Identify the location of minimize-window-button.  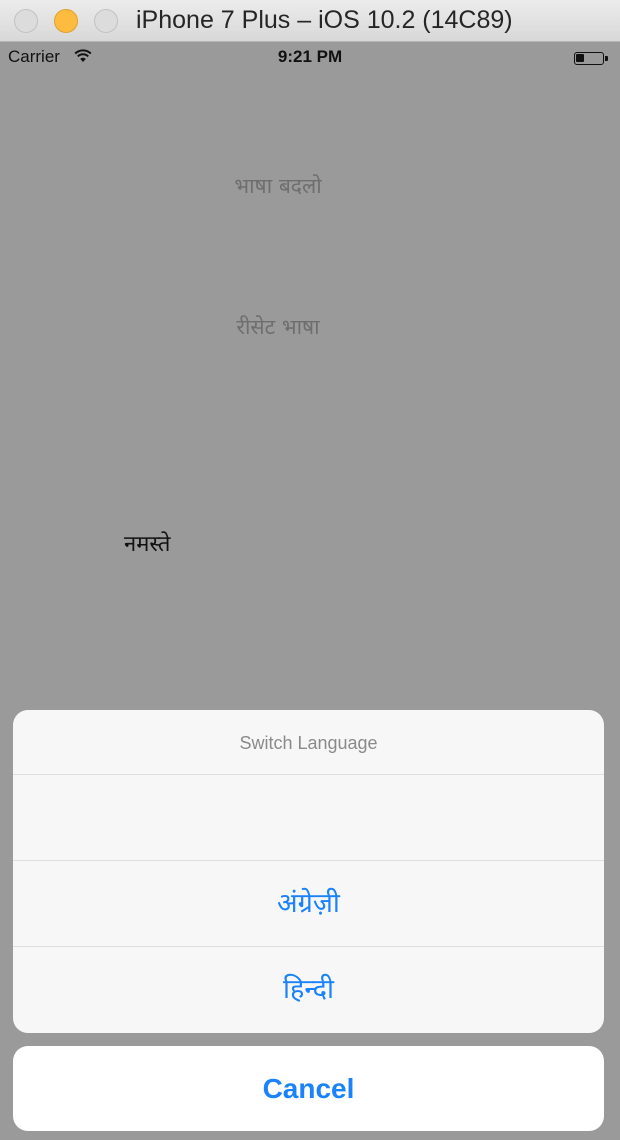
(66, 21).